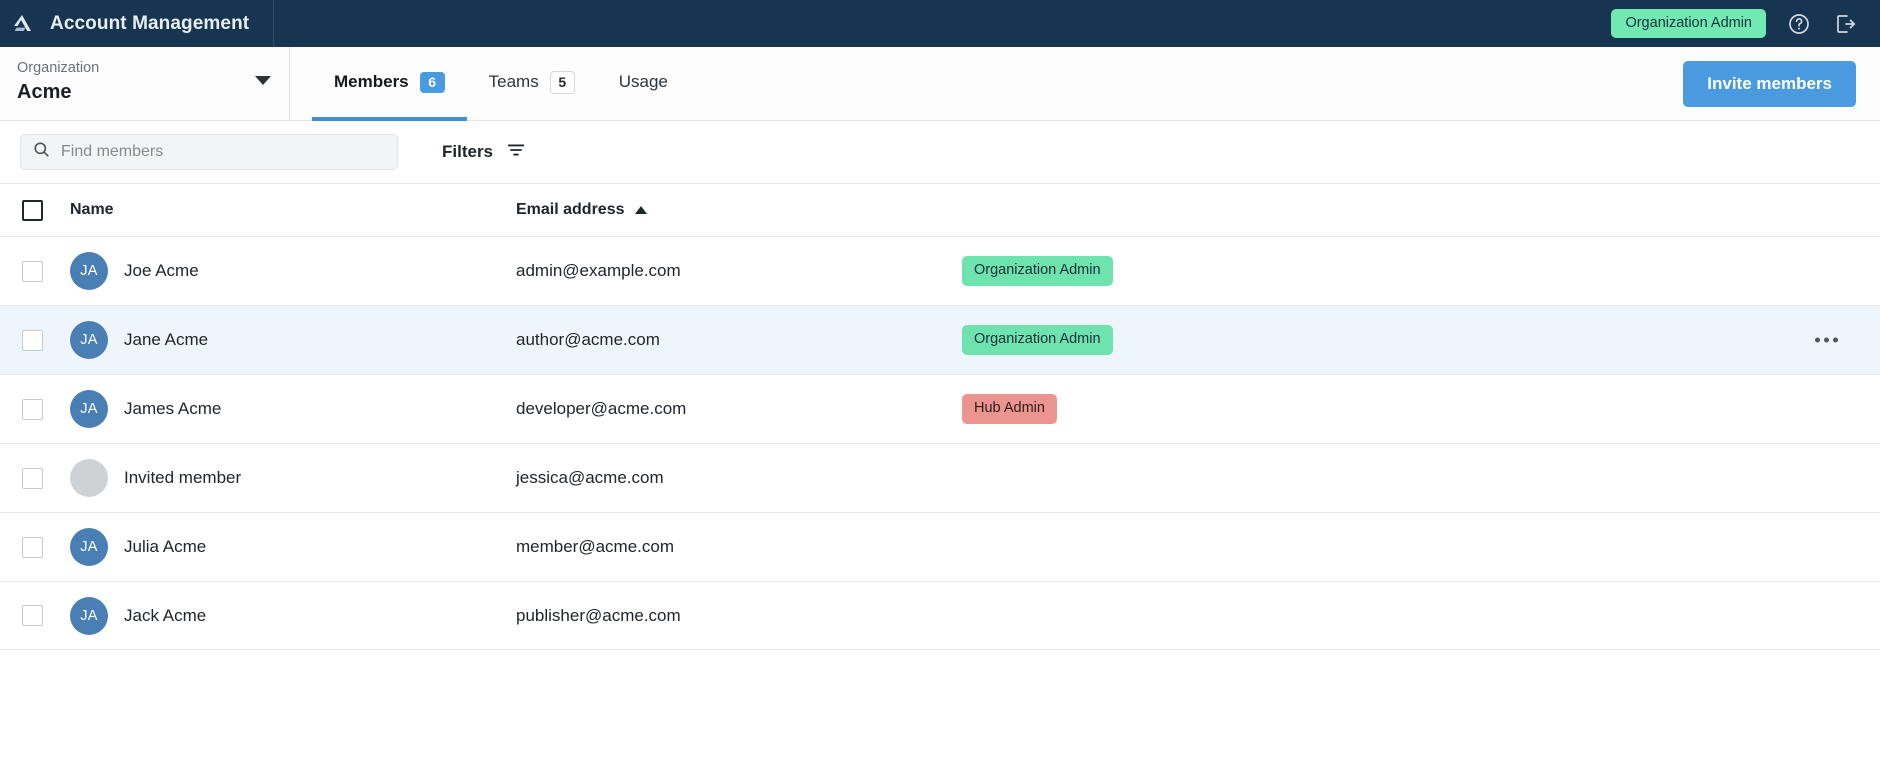 The width and height of the screenshot is (1880, 784). What do you see at coordinates (1410, 409) in the screenshot?
I see `row-role-cell: Hub Admin` at bounding box center [1410, 409].